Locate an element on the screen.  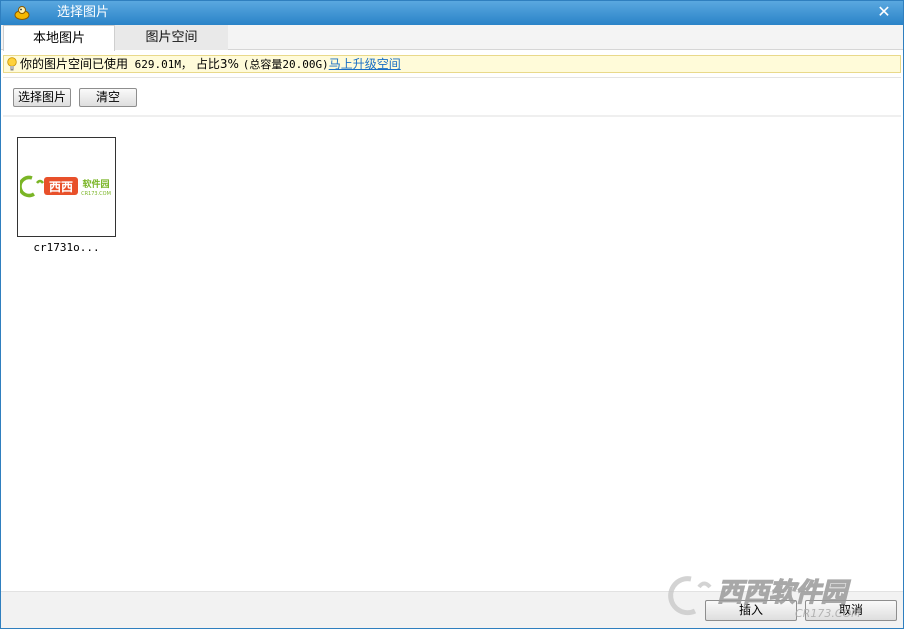
lightbulb-icon is located at coordinates (12, 64).